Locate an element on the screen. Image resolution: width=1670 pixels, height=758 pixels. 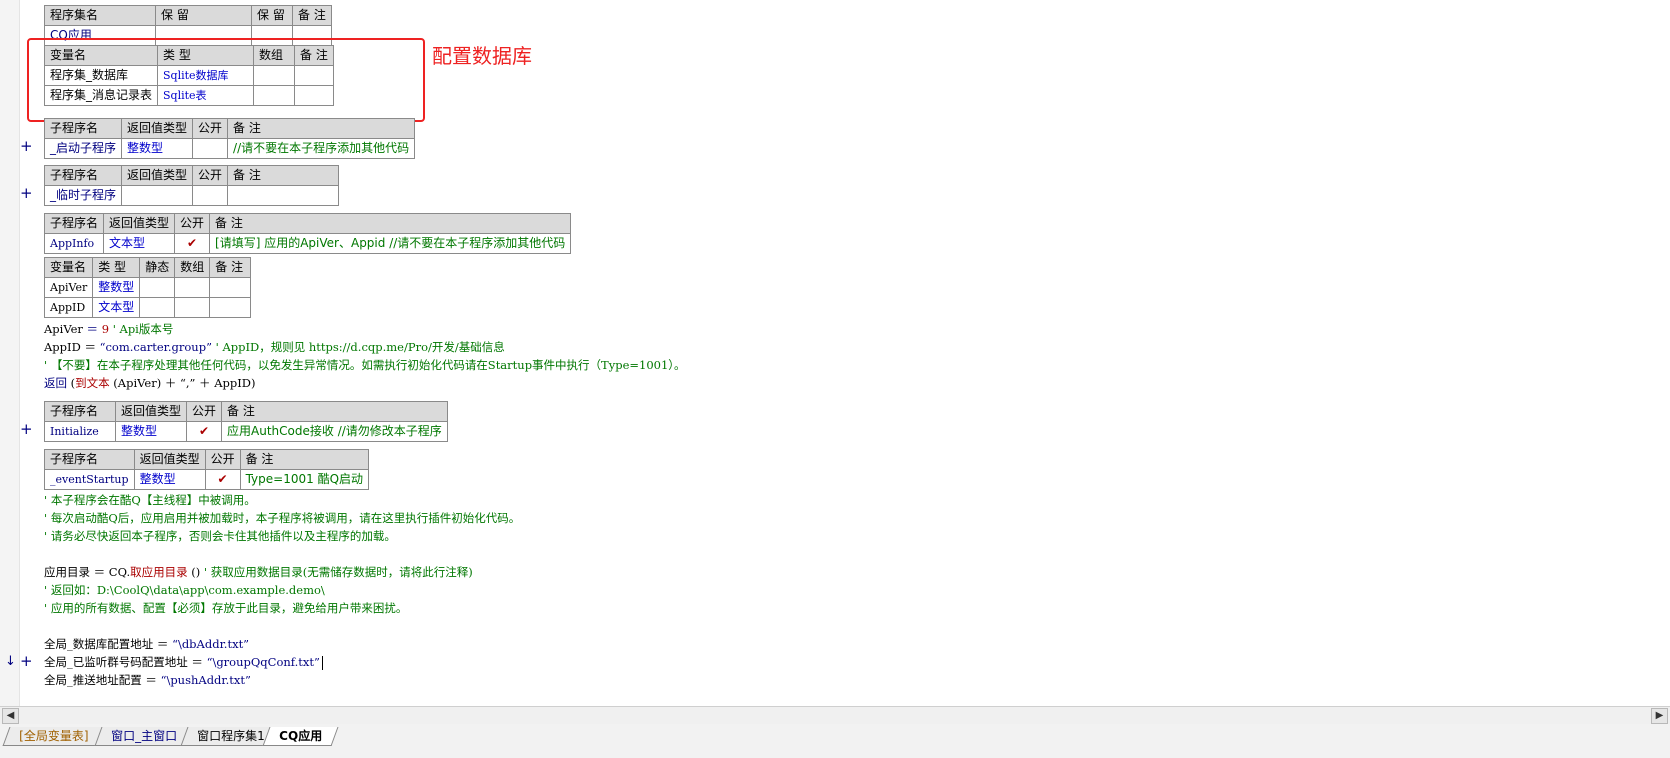
sub-note: [请填写] 应用的ApiVer、Appid //请不要在本子程序添加其他代码 is located at coordinates (390, 243).